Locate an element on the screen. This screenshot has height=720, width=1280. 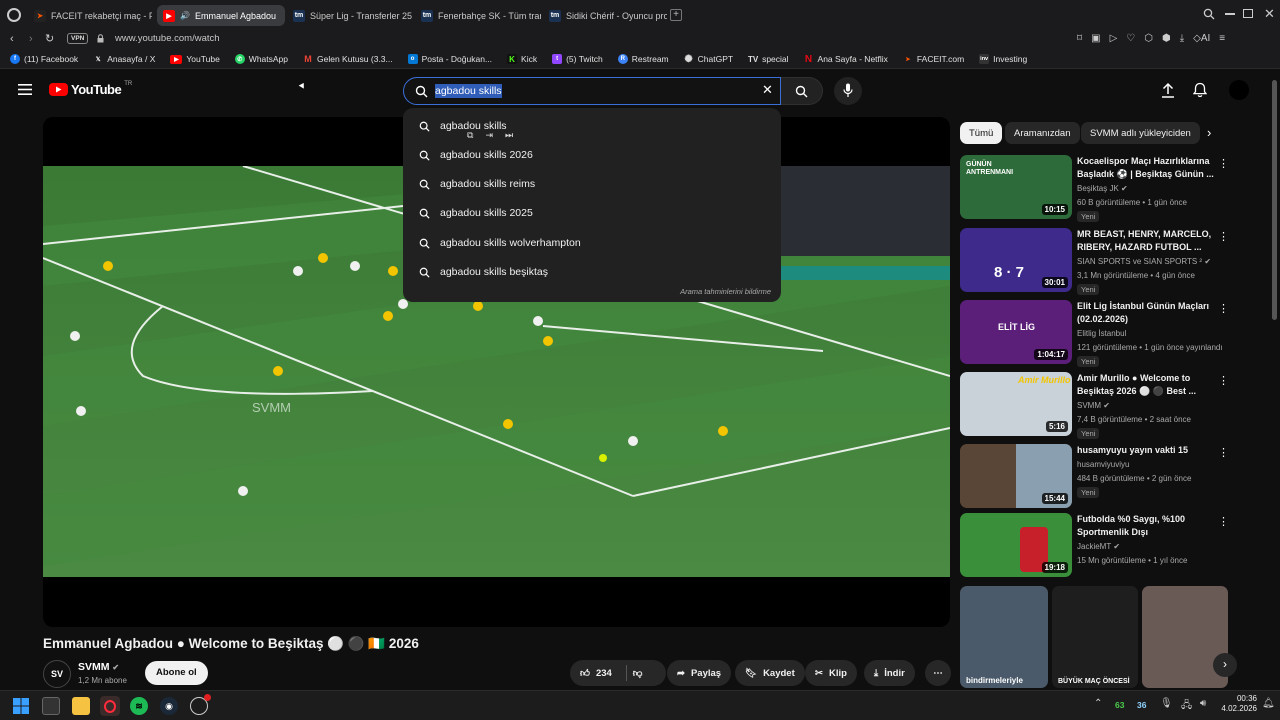
bookmark-netflix: N Ana Sayfa - Netflix is located at coordinates (846, 59).